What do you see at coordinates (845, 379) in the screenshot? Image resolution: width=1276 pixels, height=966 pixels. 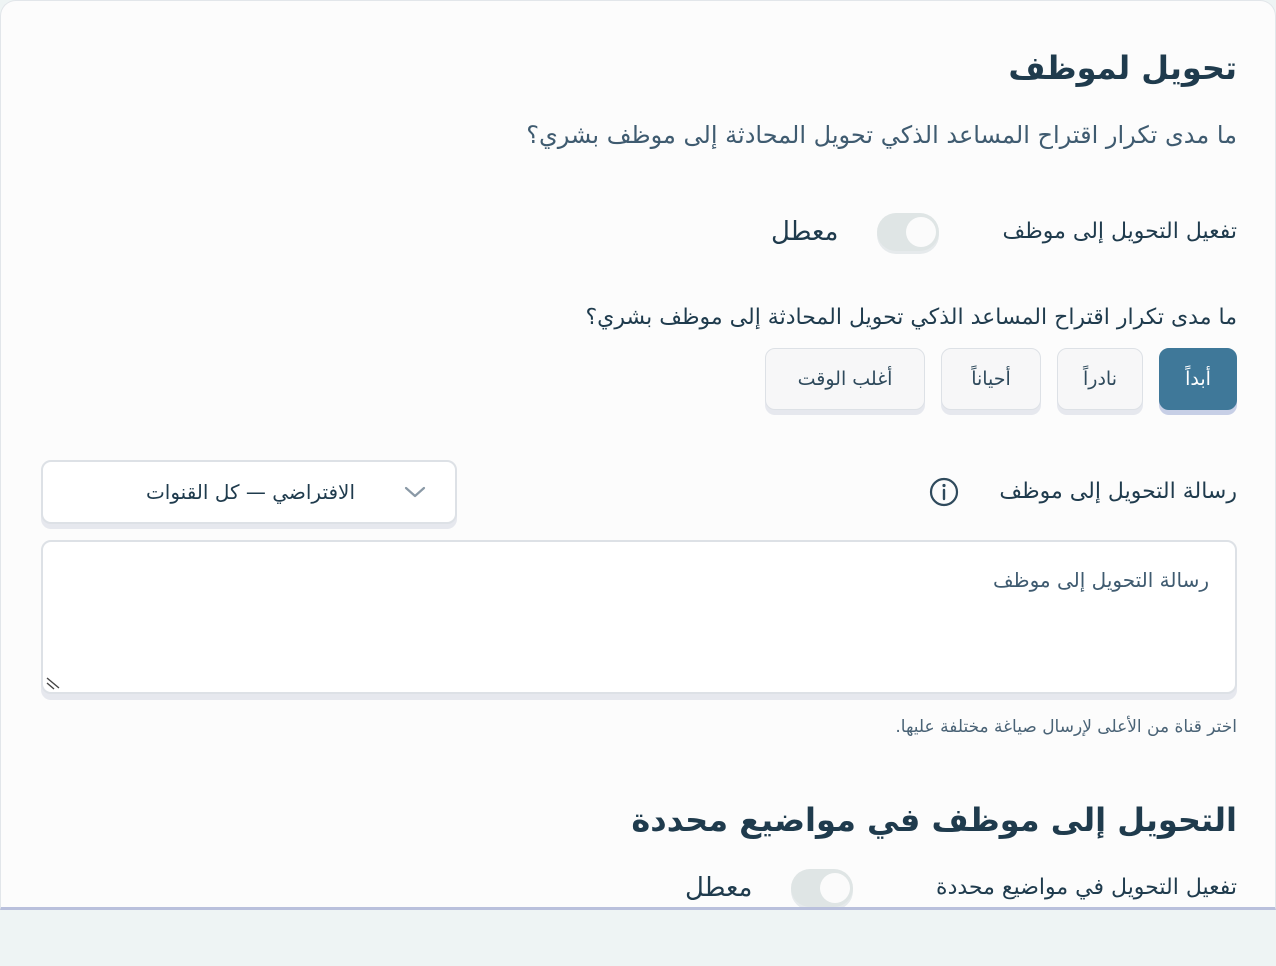 I see `frequency-option-most-of-the-time: أغلب الوقت` at bounding box center [845, 379].